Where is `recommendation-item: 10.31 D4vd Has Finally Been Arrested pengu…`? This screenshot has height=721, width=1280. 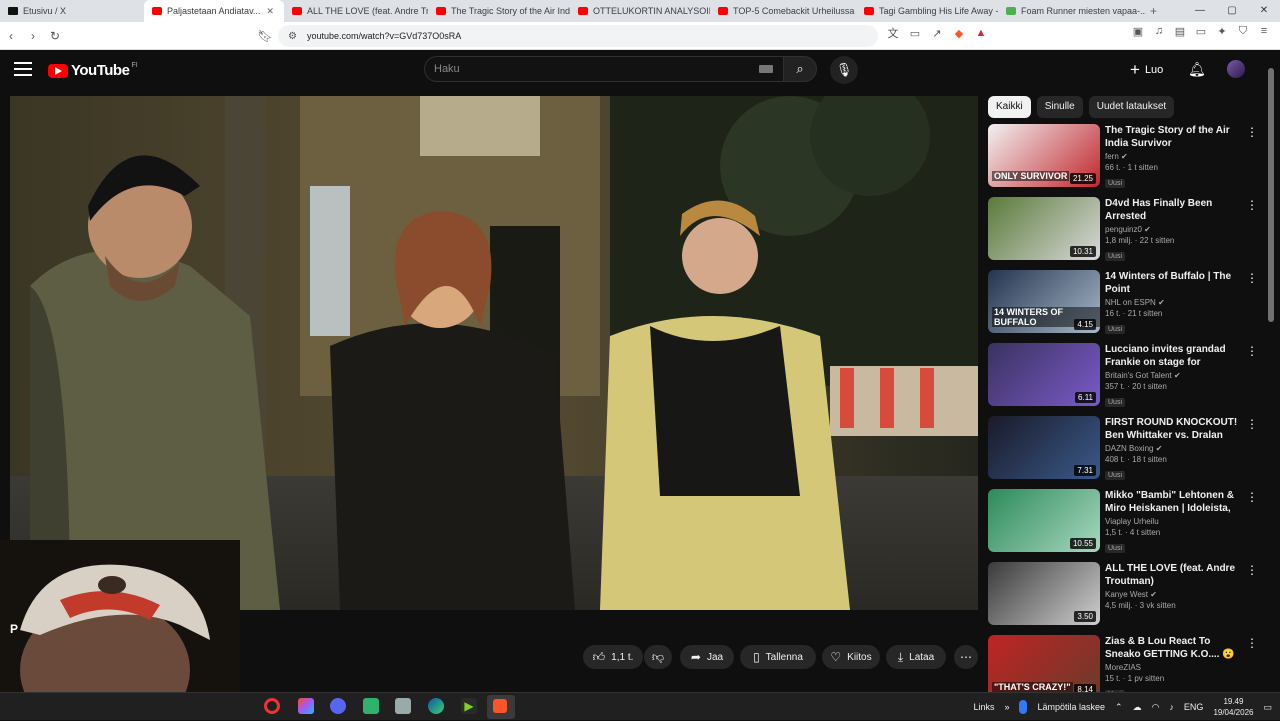 recommendation-item: 10.31 D4vd Has Finally Been Arrested pengu… is located at coordinates (1124, 233).